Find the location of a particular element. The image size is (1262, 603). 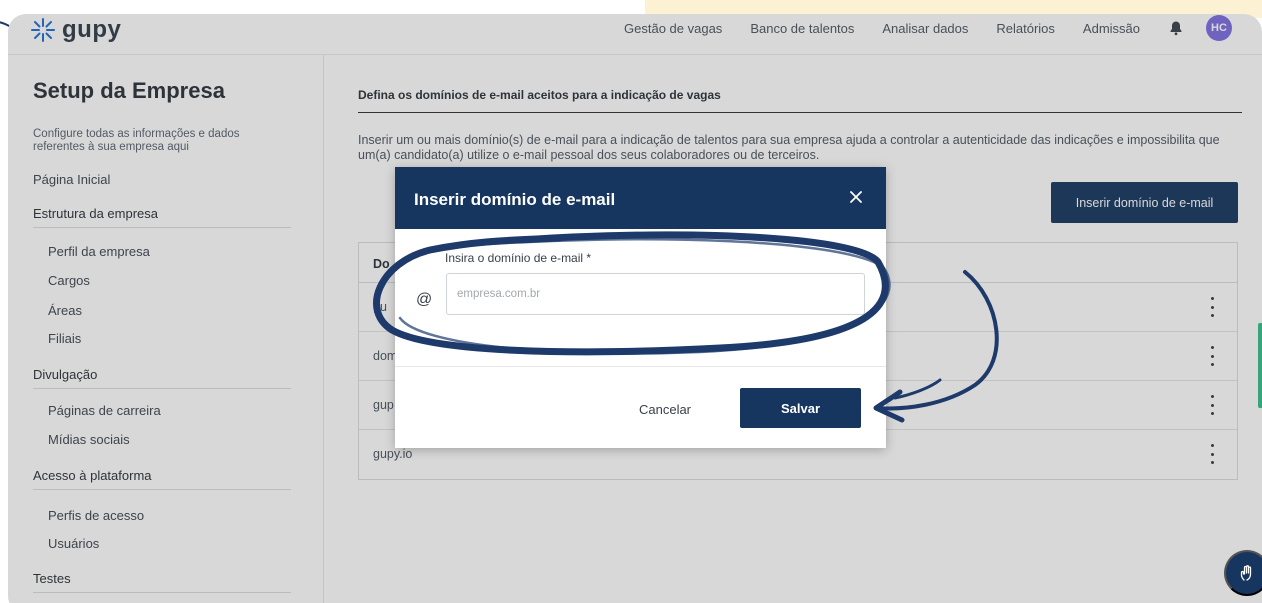

modal-title: Inserir domínio de e-mail is located at coordinates (515, 199).